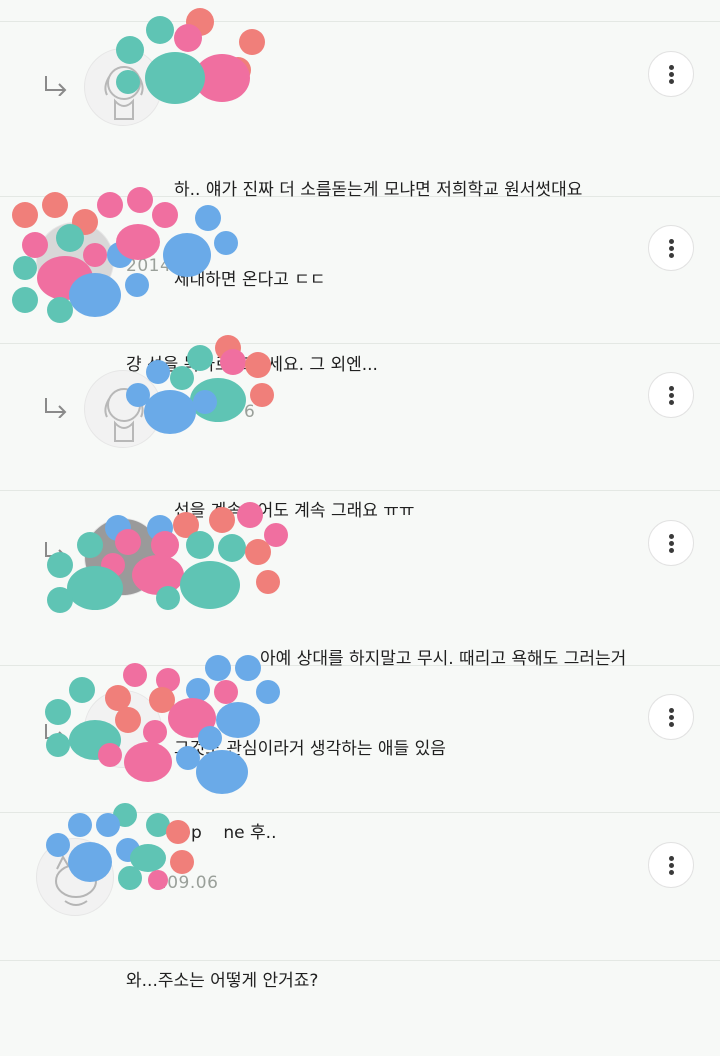 The image size is (720, 1056). Describe the element at coordinates (149, 266) in the screenshot. I see `comment-meta: 2014` at that location.